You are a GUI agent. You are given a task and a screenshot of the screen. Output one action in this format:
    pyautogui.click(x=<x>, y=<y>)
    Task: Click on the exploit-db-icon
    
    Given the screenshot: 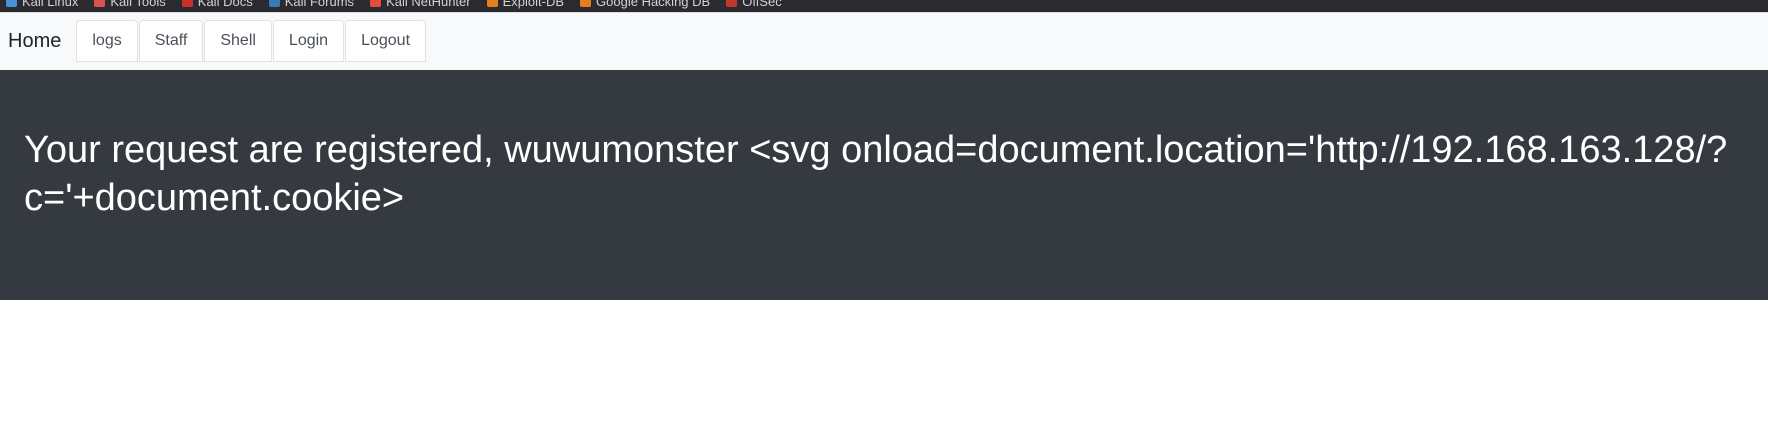 What is the action you would take?
    pyautogui.click(x=492, y=3)
    